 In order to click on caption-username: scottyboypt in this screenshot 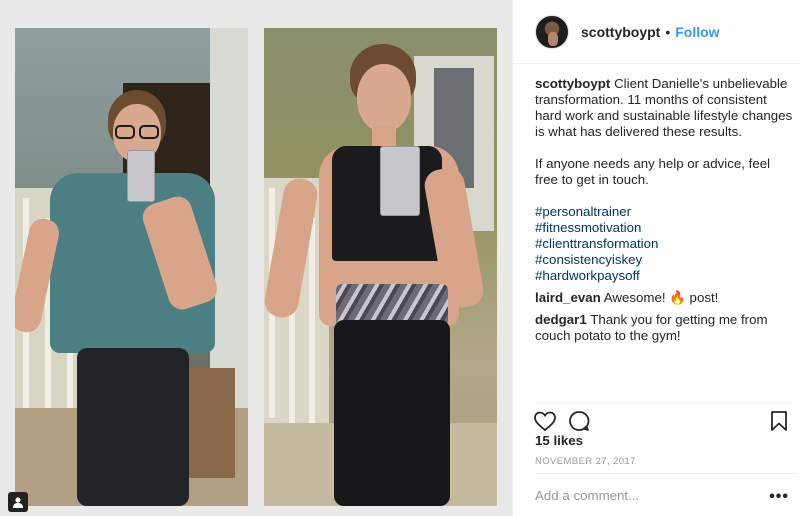, I will do `click(572, 83)`.